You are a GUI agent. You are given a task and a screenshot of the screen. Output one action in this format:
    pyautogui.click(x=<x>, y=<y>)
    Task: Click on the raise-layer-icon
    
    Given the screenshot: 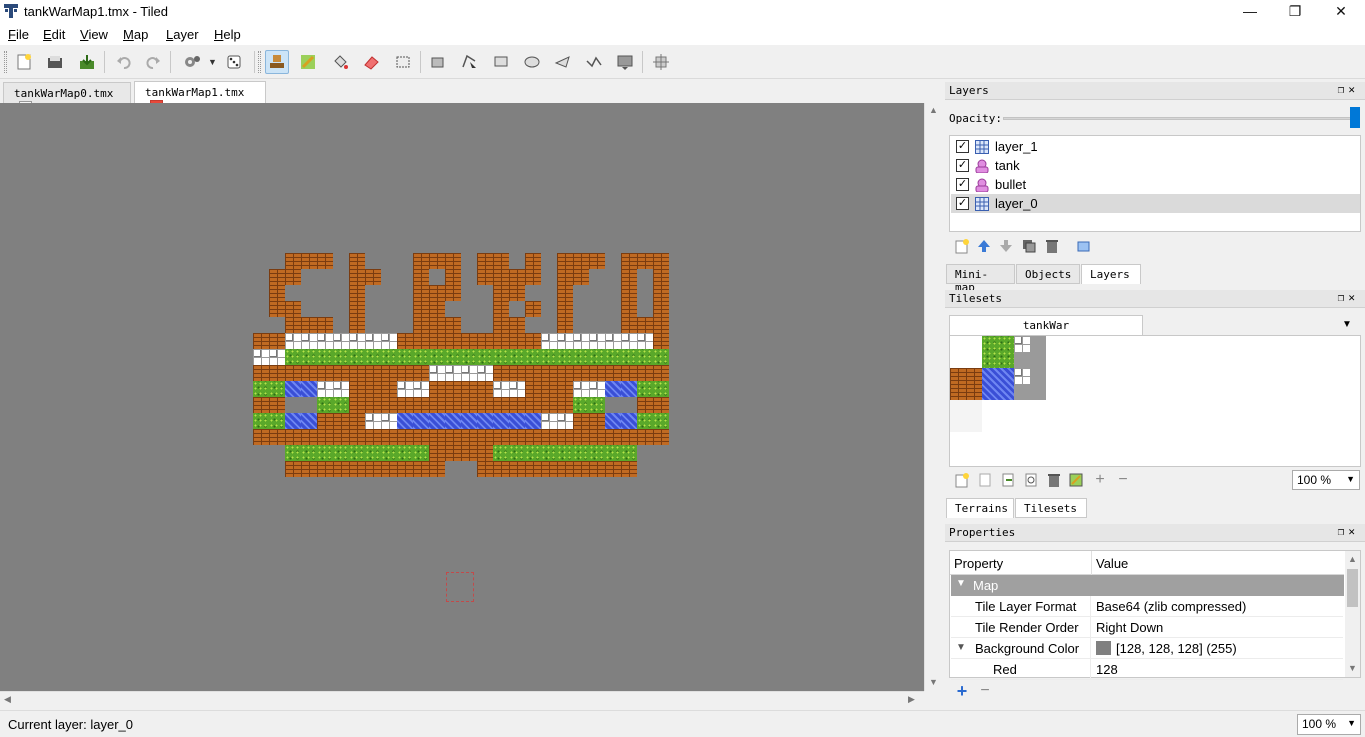 What is the action you would take?
    pyautogui.click(x=984, y=246)
    